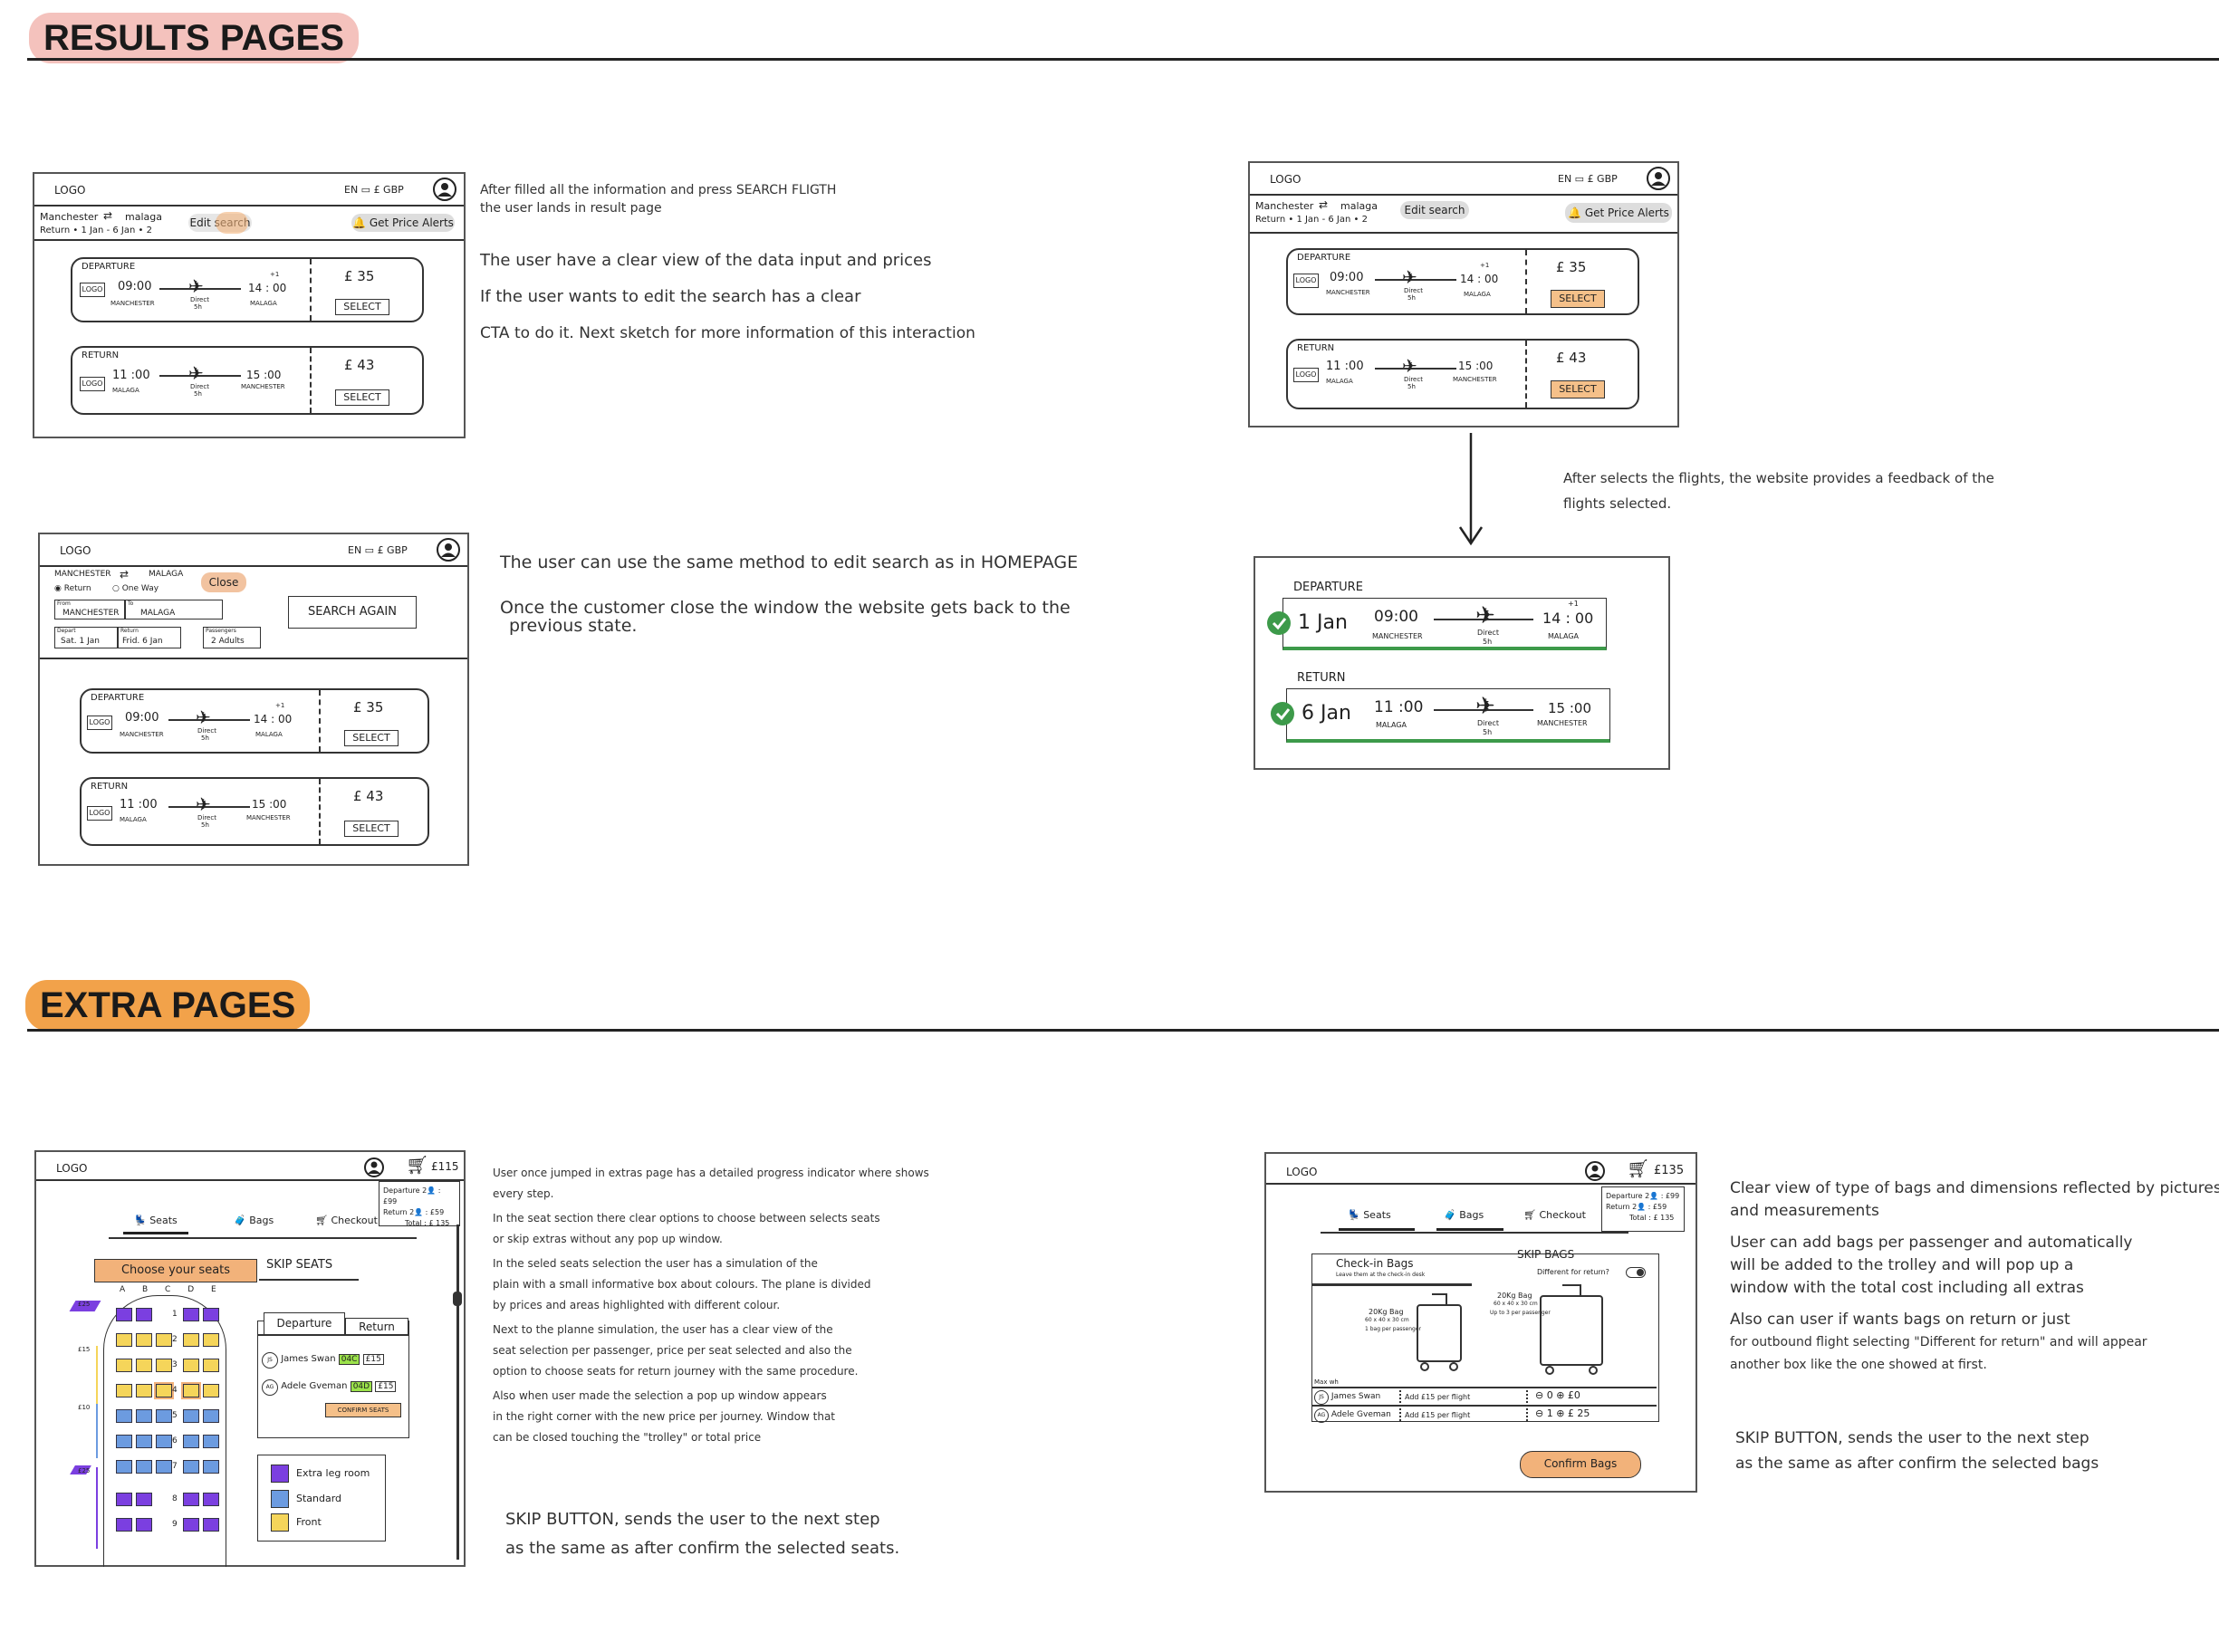  What do you see at coordinates (299, 1265) in the screenshot?
I see `skip-seats-button: SKIP SEATS` at bounding box center [299, 1265].